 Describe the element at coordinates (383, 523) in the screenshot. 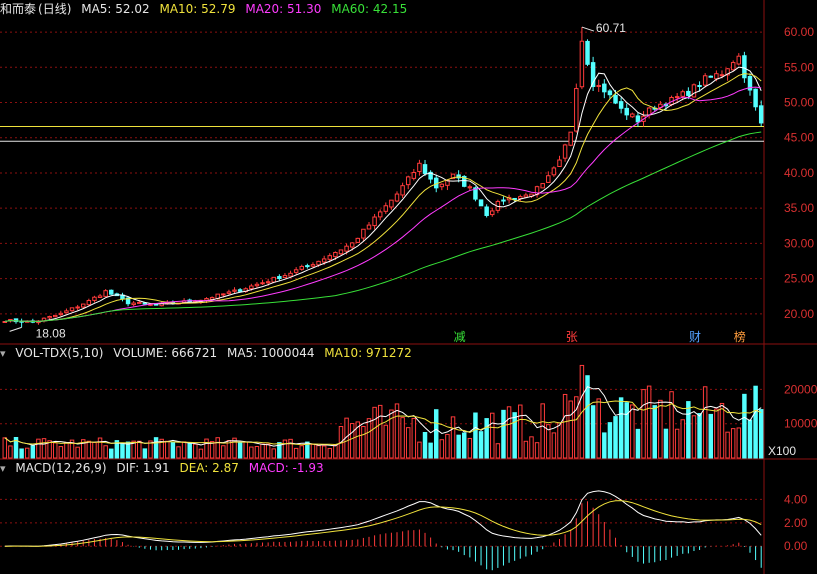

I see `dea-line` at that location.